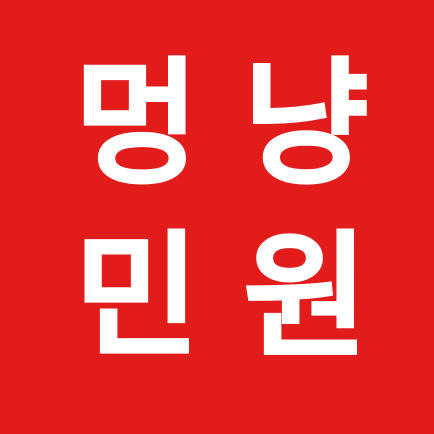  I want to click on logo-syllable-meong: 멍, so click(136, 125).